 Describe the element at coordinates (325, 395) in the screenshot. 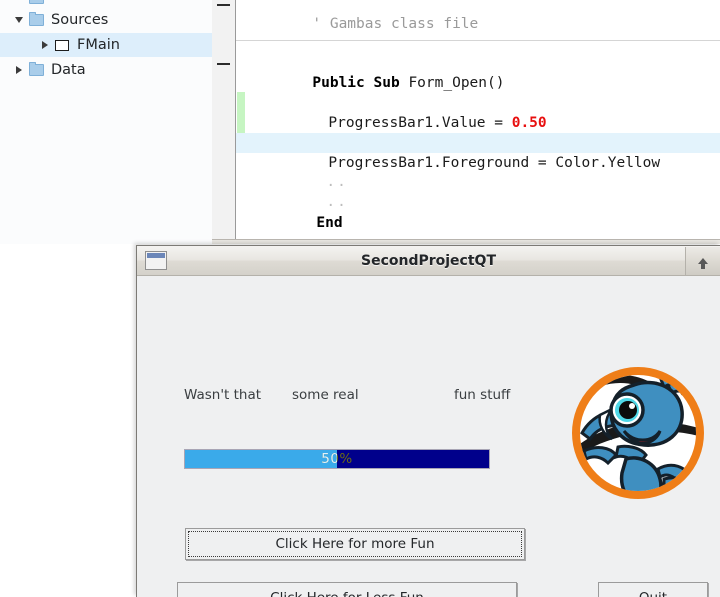

I see `label-some-real: some real` at that location.